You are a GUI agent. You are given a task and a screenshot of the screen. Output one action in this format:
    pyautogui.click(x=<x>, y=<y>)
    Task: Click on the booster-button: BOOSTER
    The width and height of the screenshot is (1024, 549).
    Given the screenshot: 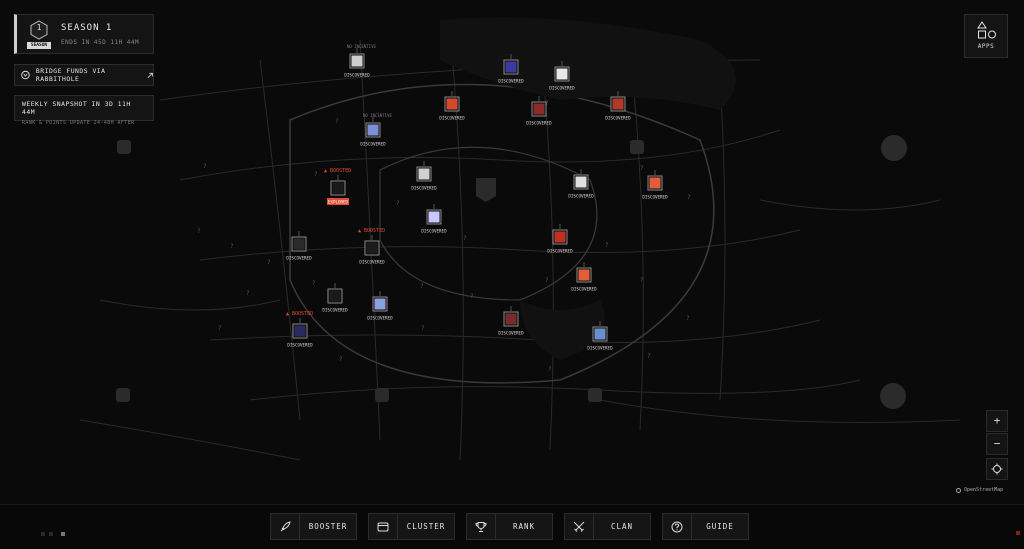 What is the action you would take?
    pyautogui.click(x=313, y=526)
    